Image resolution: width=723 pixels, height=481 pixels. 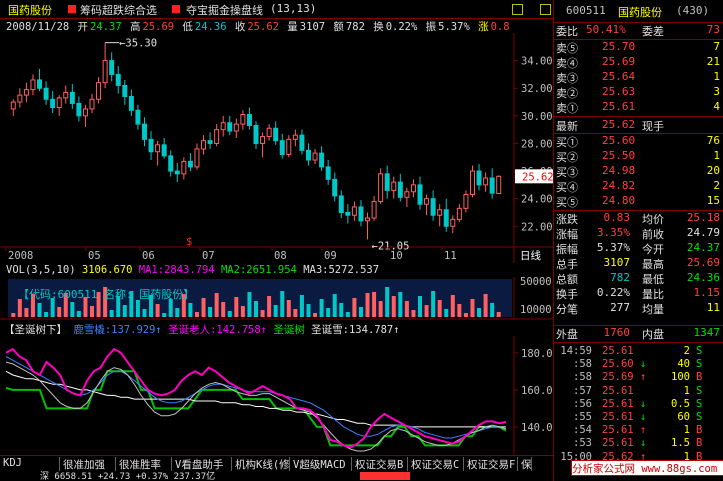 I want to click on stat-row: 分笔 277 均量 11, so click(x=638, y=308).